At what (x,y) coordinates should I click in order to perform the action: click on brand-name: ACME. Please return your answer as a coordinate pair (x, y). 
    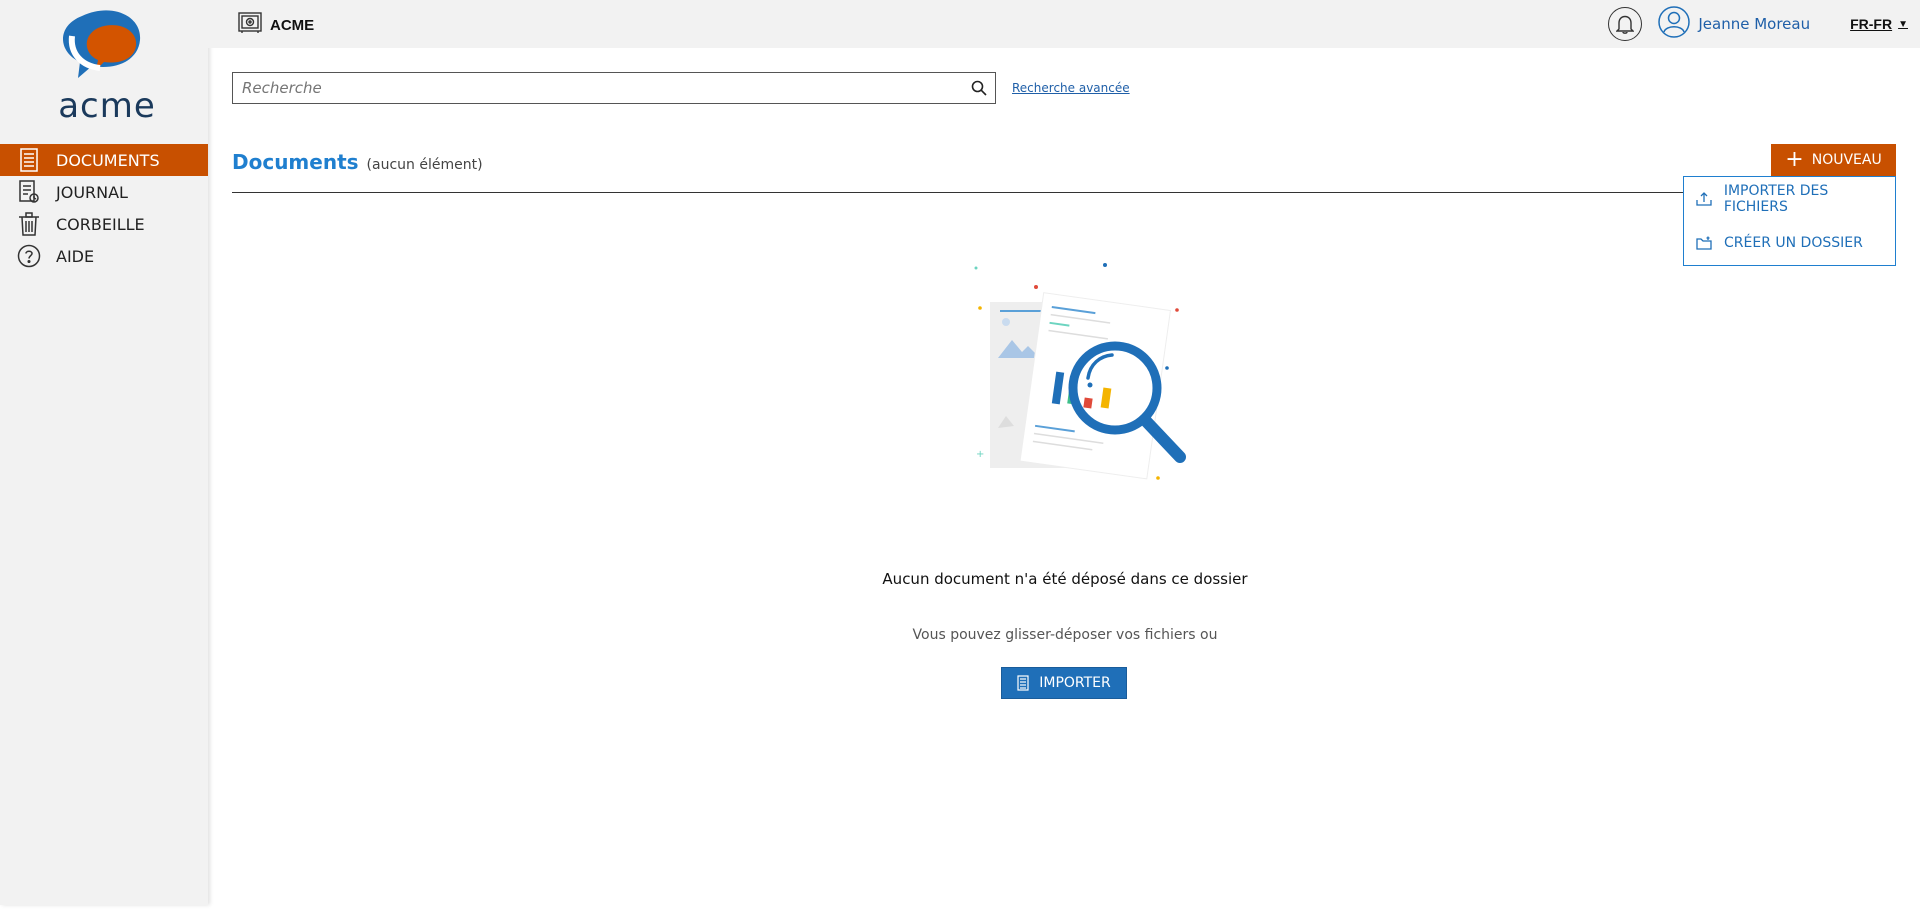
    Looking at the image, I should click on (292, 25).